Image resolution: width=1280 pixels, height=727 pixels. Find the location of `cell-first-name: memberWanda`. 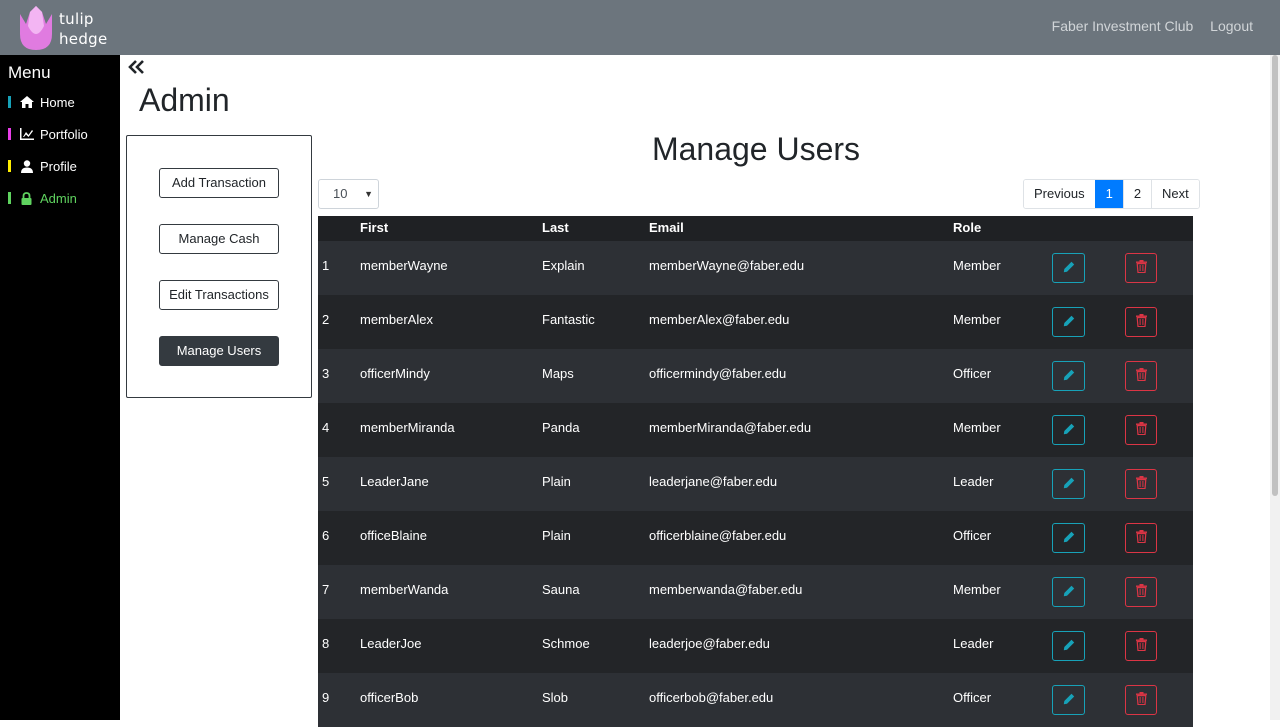

cell-first-name: memberWanda is located at coordinates (404, 589).